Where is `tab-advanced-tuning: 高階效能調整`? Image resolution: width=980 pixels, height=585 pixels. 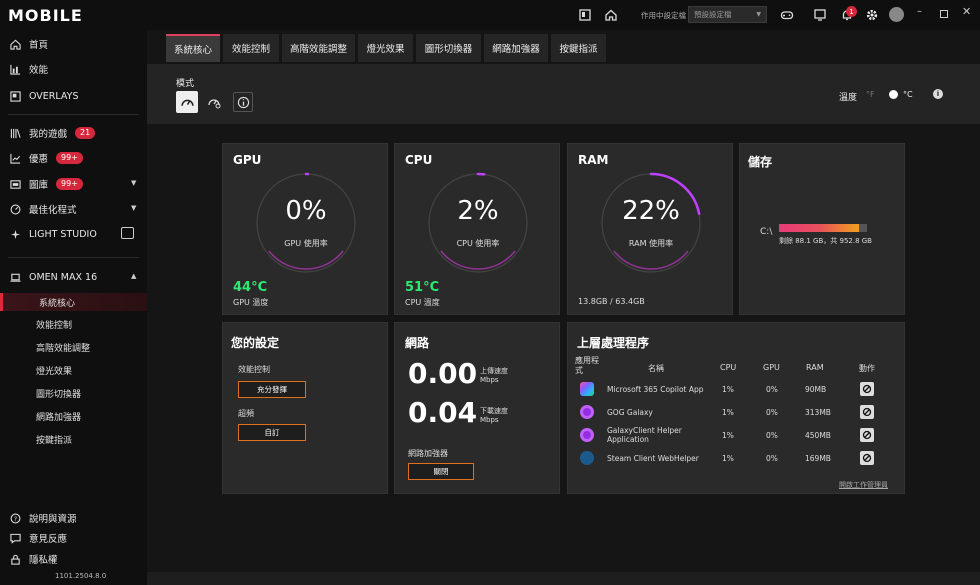 tab-advanced-tuning: 高階效能調整 is located at coordinates (318, 48).